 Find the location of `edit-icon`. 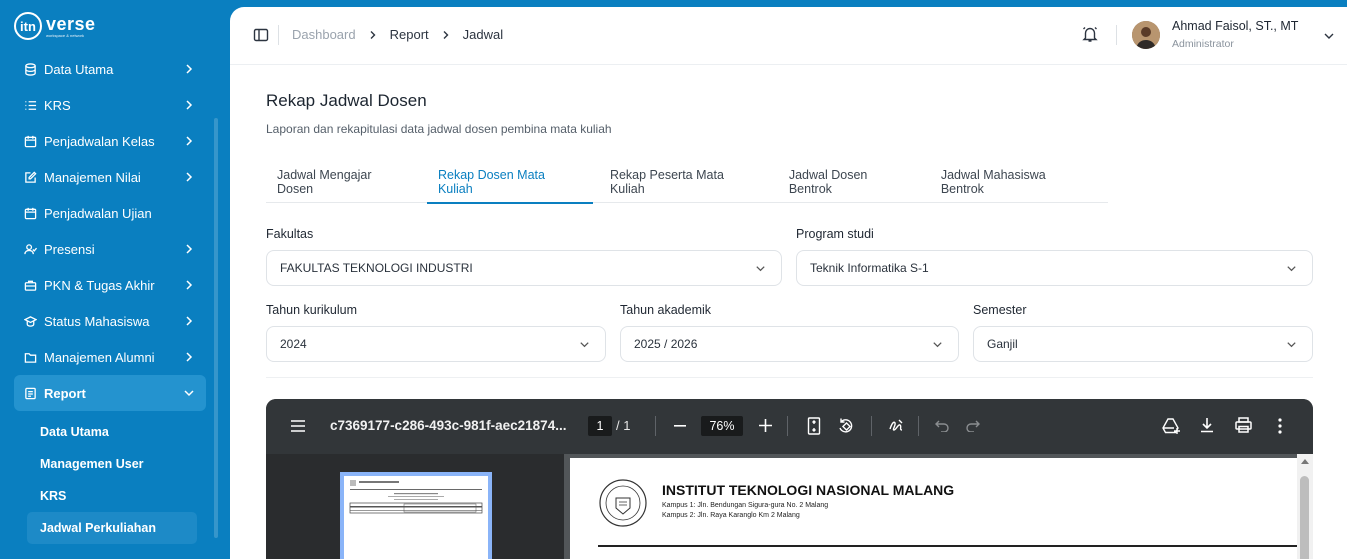

edit-icon is located at coordinates (30, 177).